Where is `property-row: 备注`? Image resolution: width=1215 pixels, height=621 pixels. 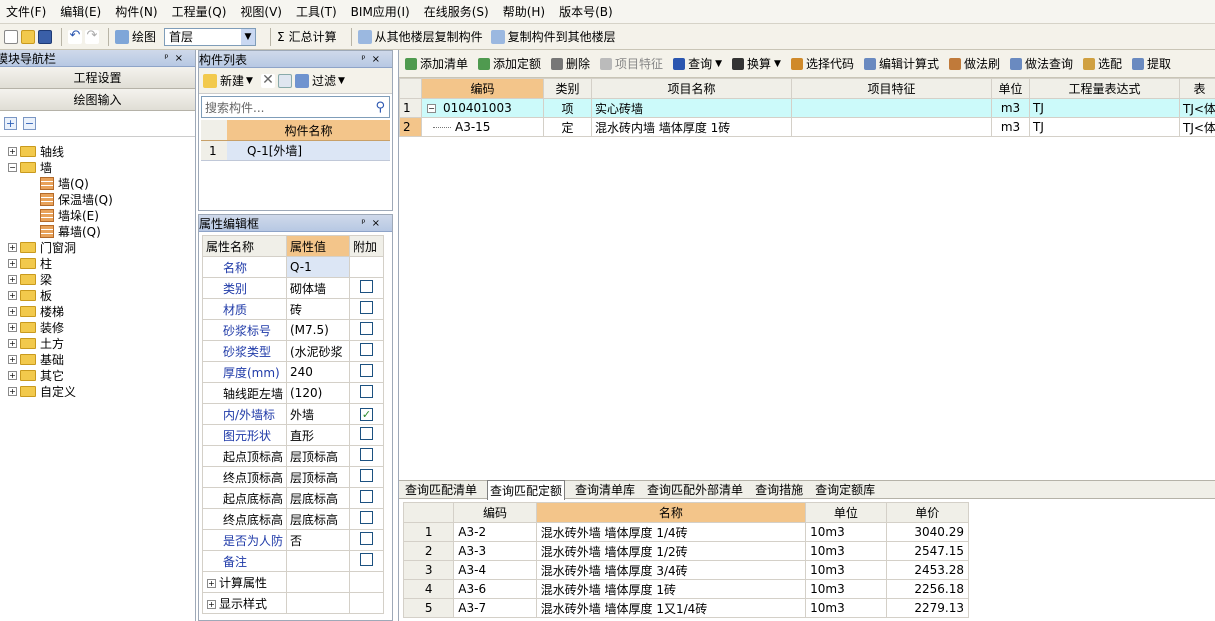 property-row: 备注 is located at coordinates (293, 561).